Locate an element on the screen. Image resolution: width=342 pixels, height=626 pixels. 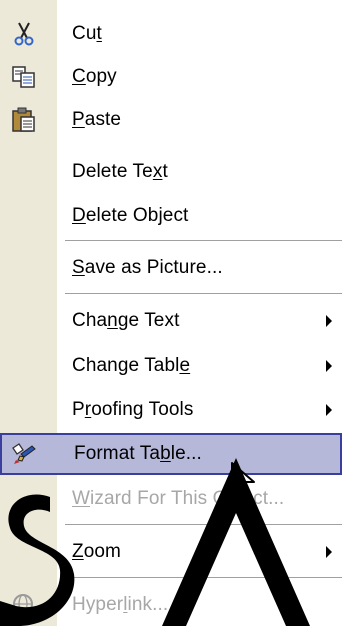
menu-item-label: Delete Text is located at coordinates (120, 171).